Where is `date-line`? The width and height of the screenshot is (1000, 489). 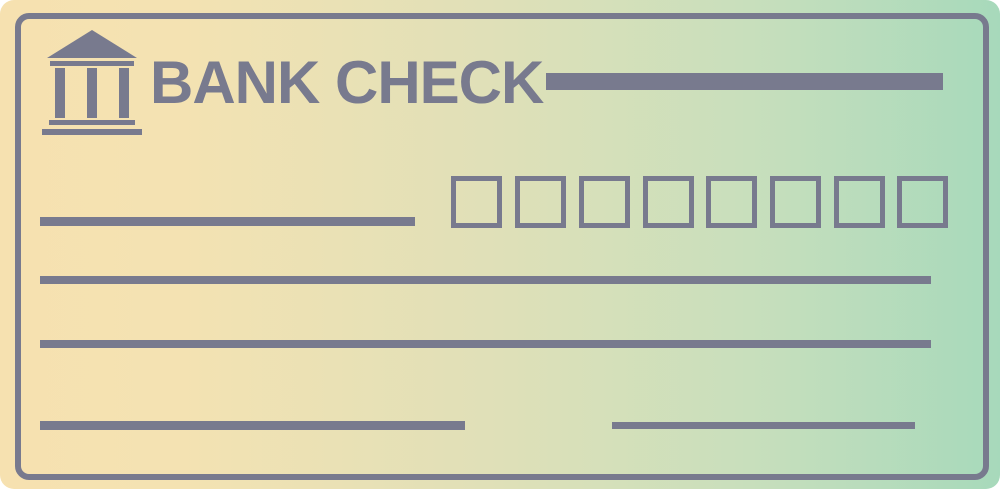
date-line is located at coordinates (227, 221).